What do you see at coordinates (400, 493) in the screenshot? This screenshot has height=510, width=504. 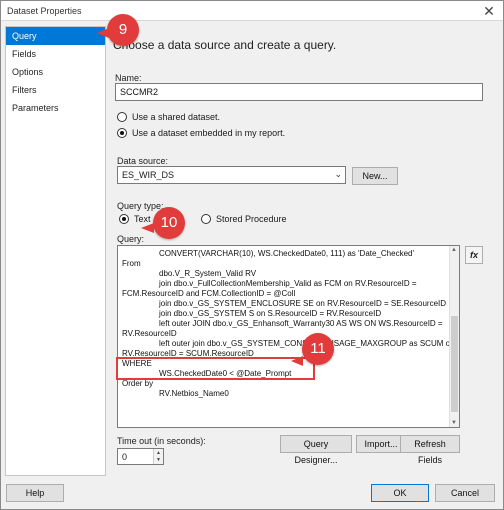 I see `ok-button: OK` at bounding box center [400, 493].